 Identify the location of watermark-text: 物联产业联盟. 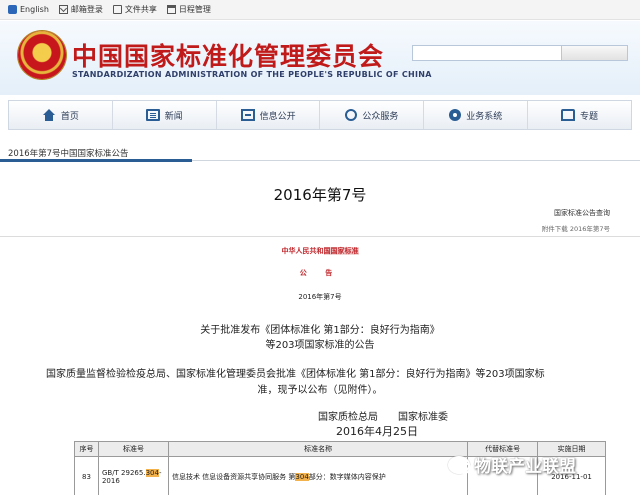
(525, 467).